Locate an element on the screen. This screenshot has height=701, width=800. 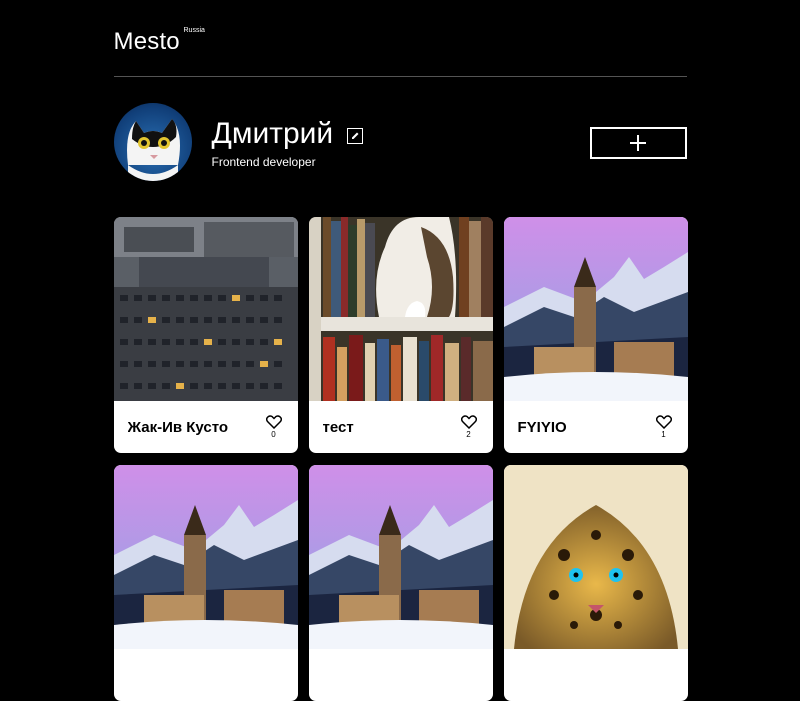
like-group: 1 is located at coordinates (664, 427).